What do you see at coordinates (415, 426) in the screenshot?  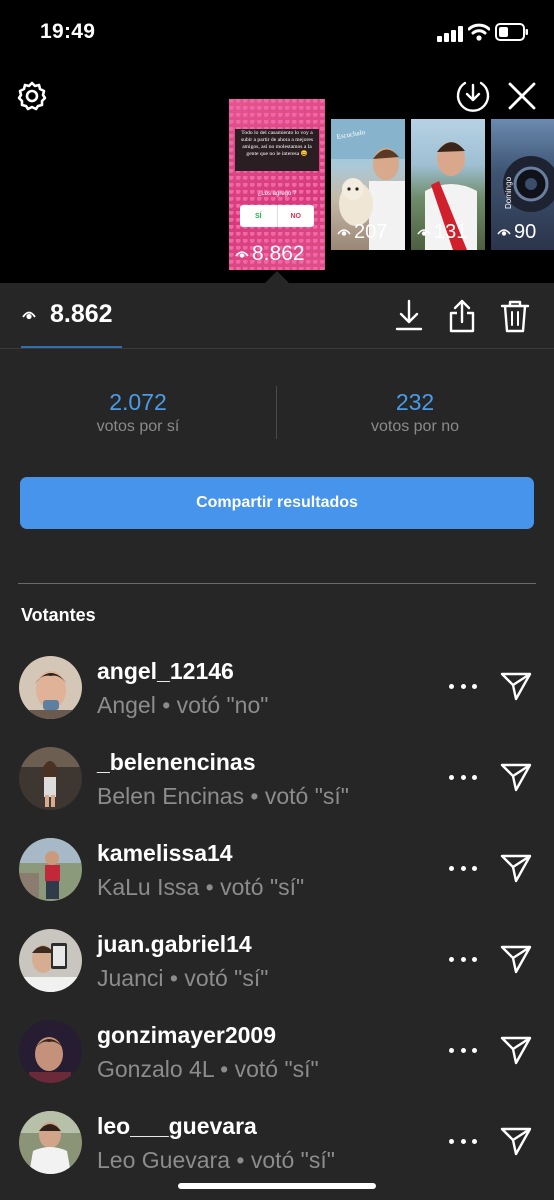 I see `no-label: votos por no` at bounding box center [415, 426].